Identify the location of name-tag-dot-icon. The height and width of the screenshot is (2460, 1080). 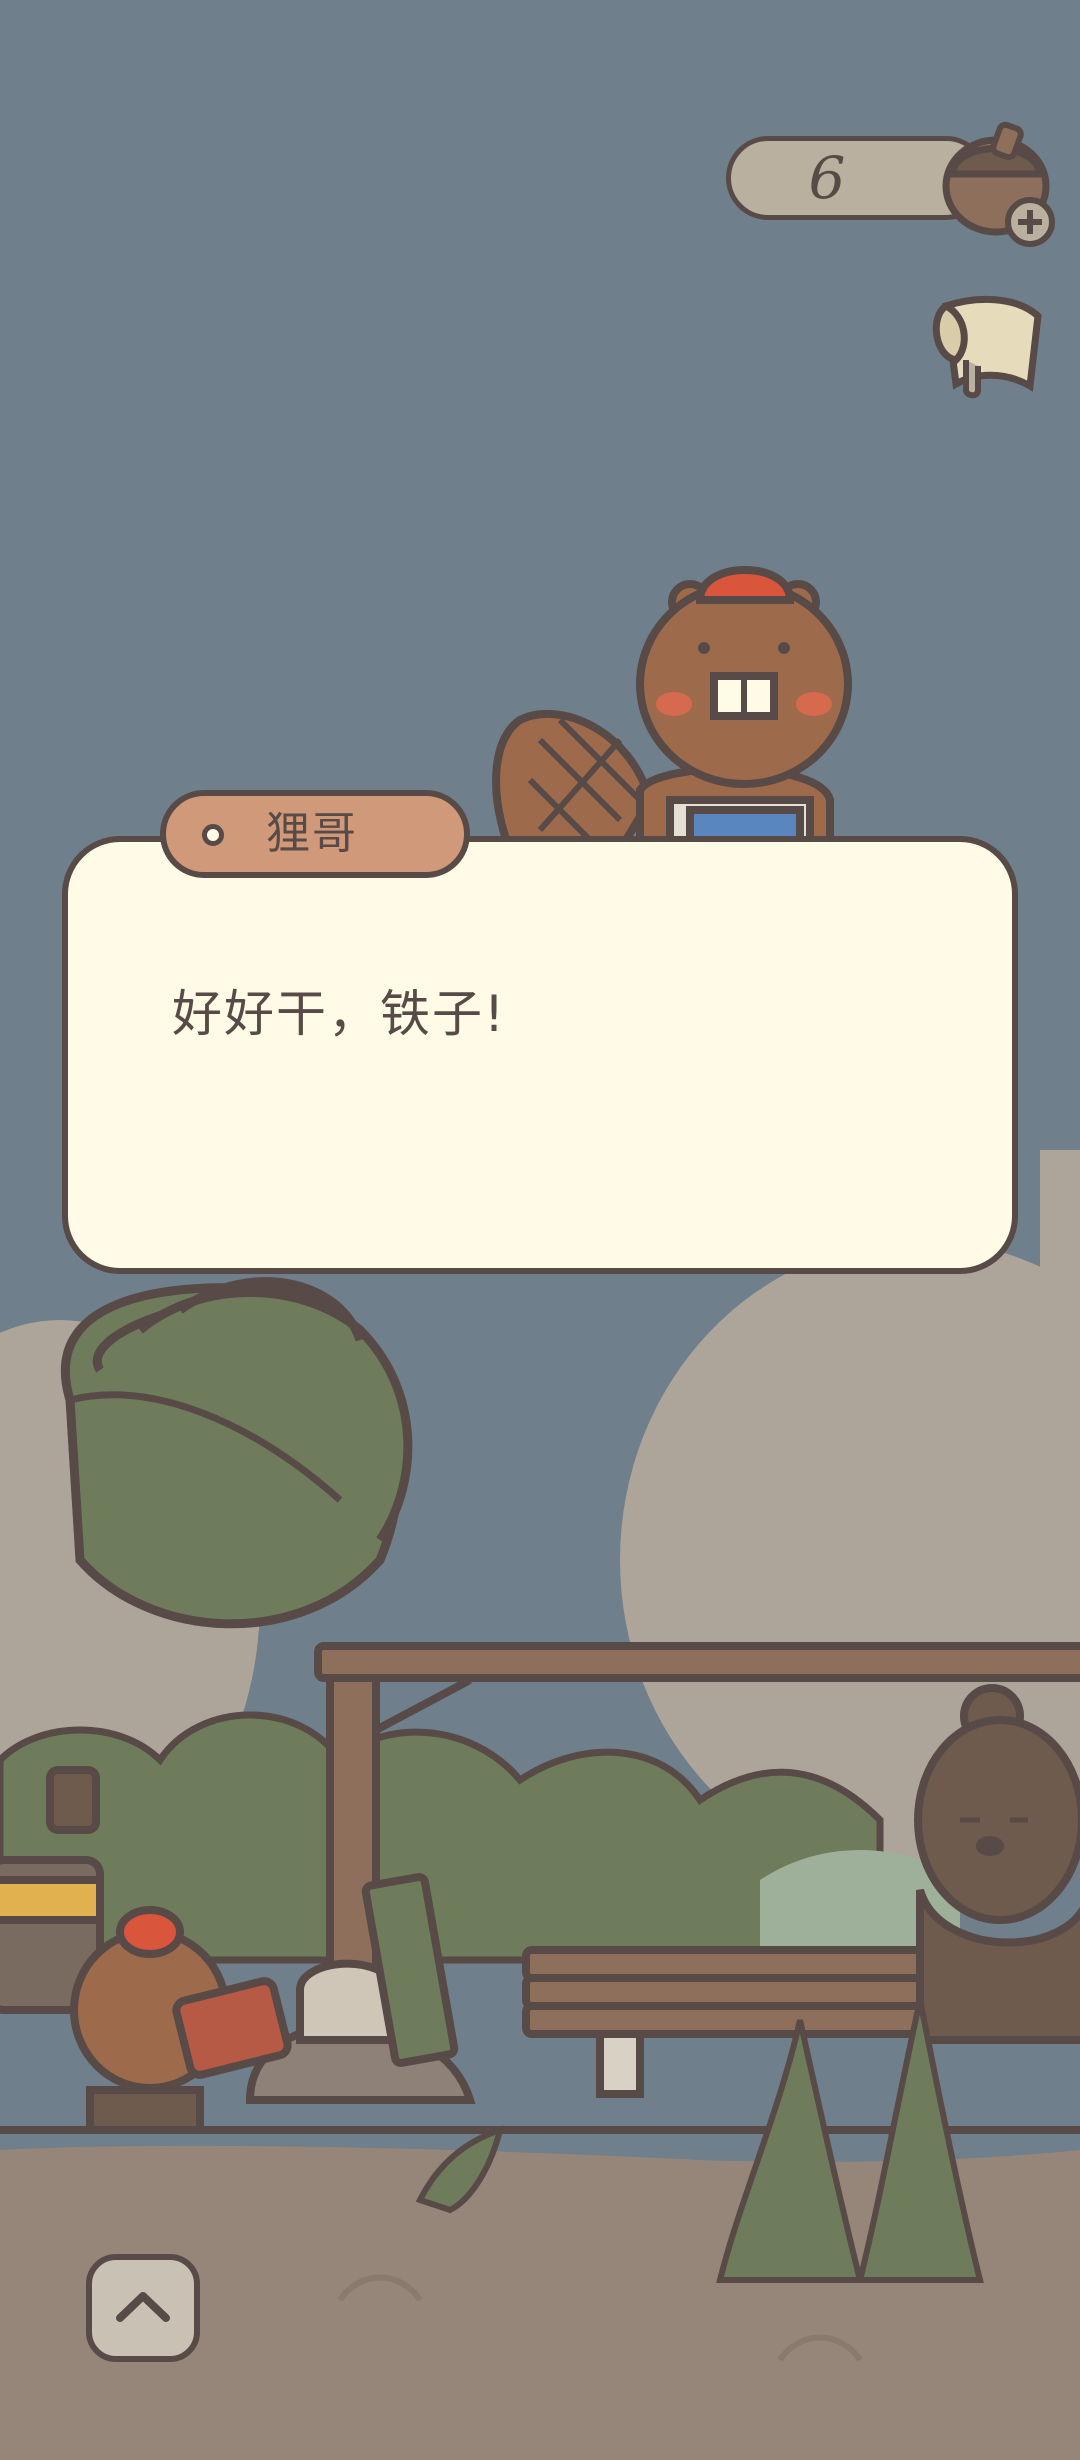
(213, 835).